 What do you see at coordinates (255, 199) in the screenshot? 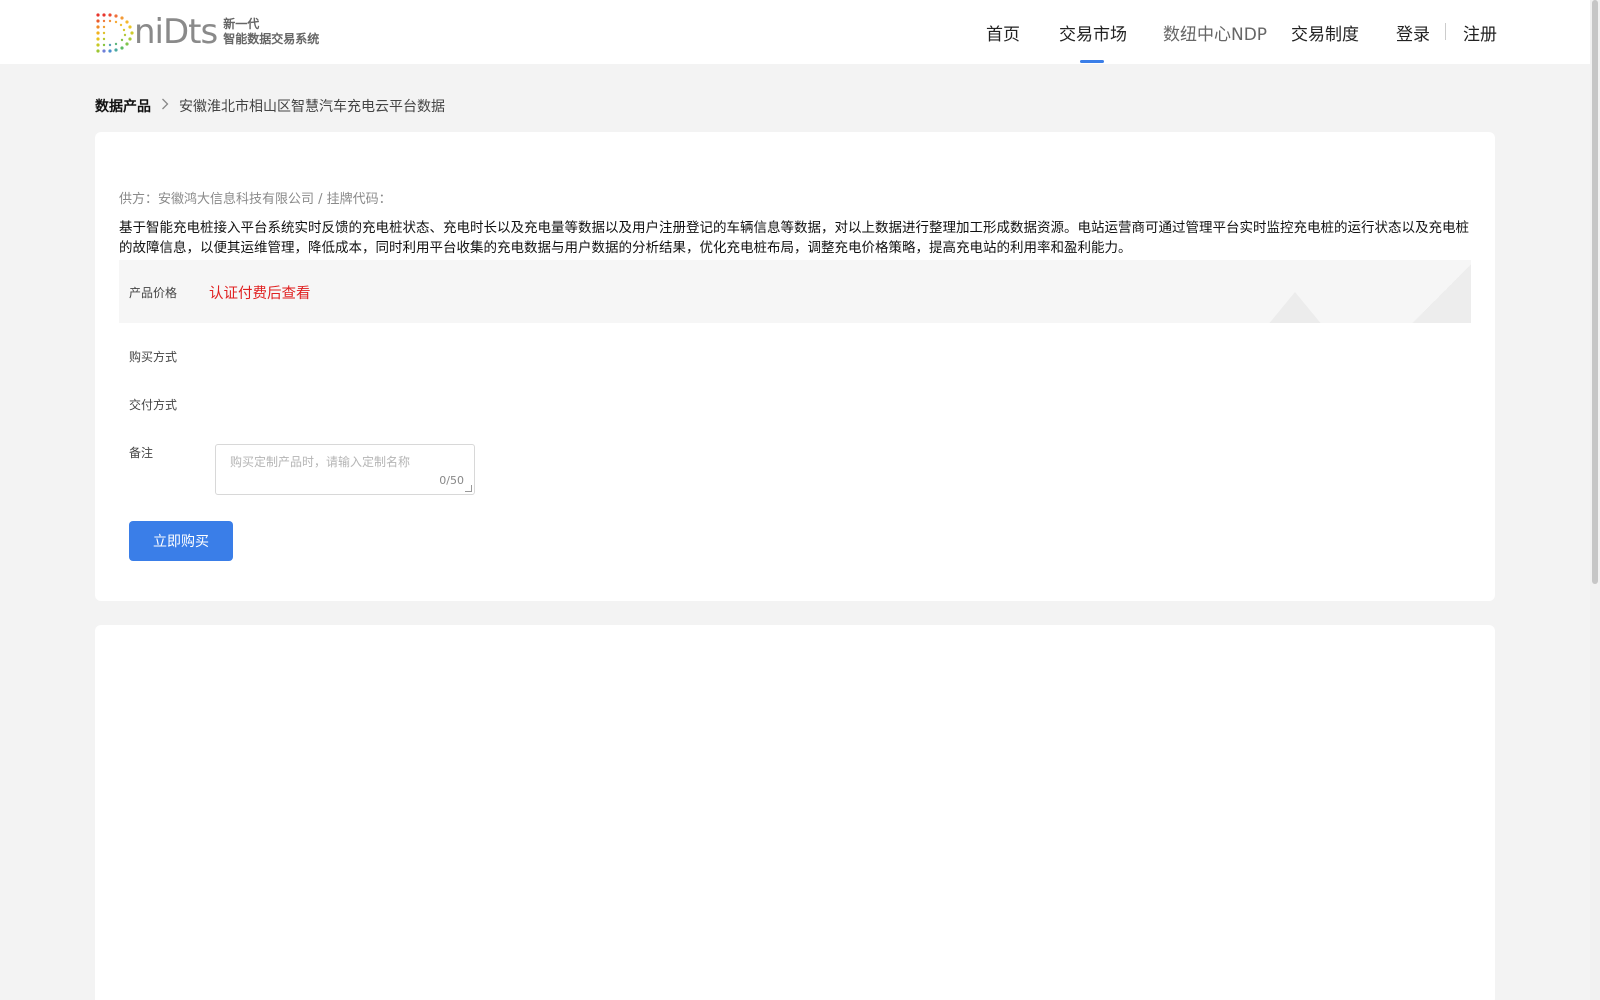
I see `supplier-info: 供方：安徽鸿大信息科技有限公司 / 挂牌代码：` at bounding box center [255, 199].